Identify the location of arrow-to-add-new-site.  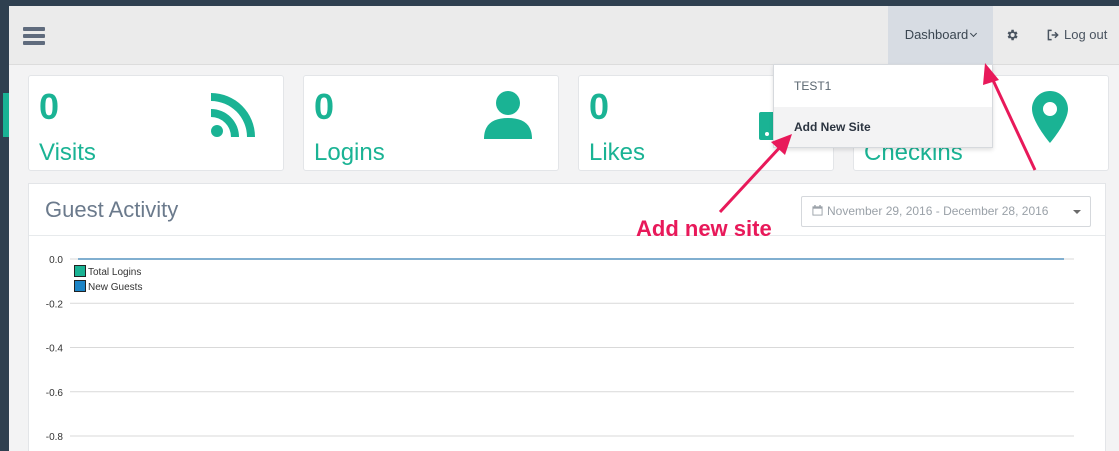
(755, 174).